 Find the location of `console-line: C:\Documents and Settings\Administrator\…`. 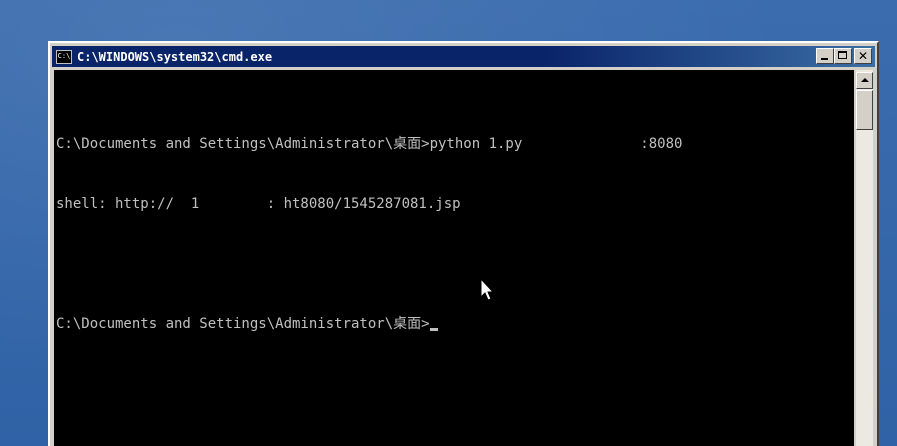

console-line: C:\Documents and Settings\Administrator\… is located at coordinates (369, 144).